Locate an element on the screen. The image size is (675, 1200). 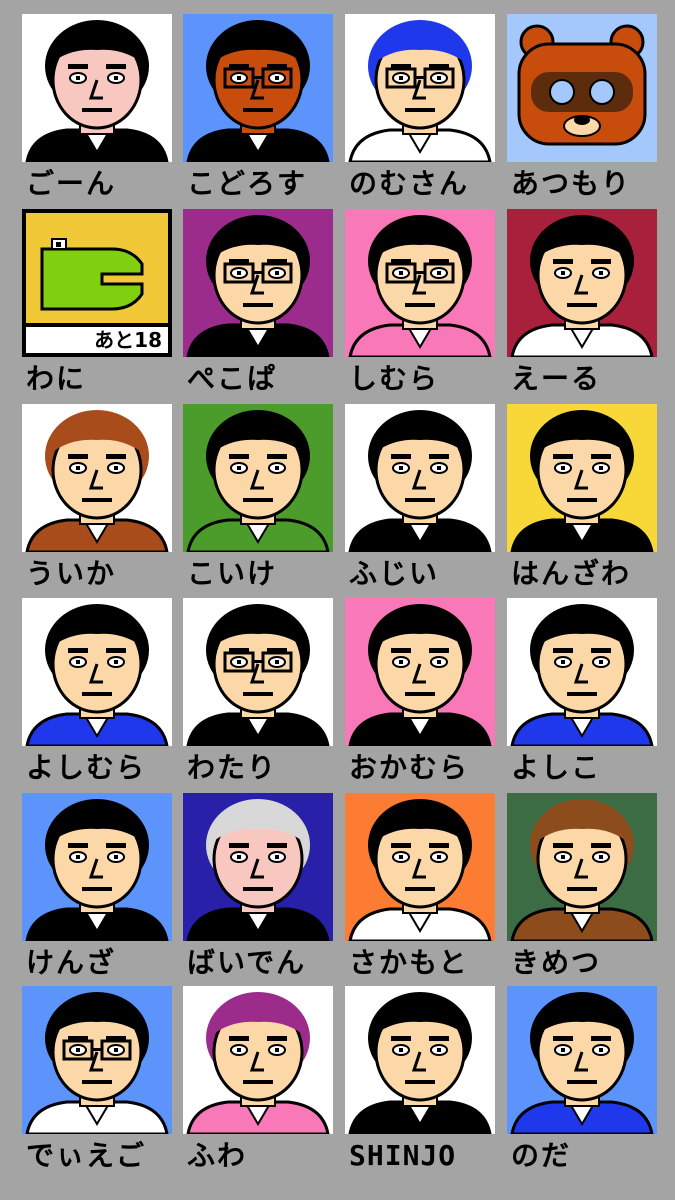
character-name: えーる is located at coordinates (556, 378).